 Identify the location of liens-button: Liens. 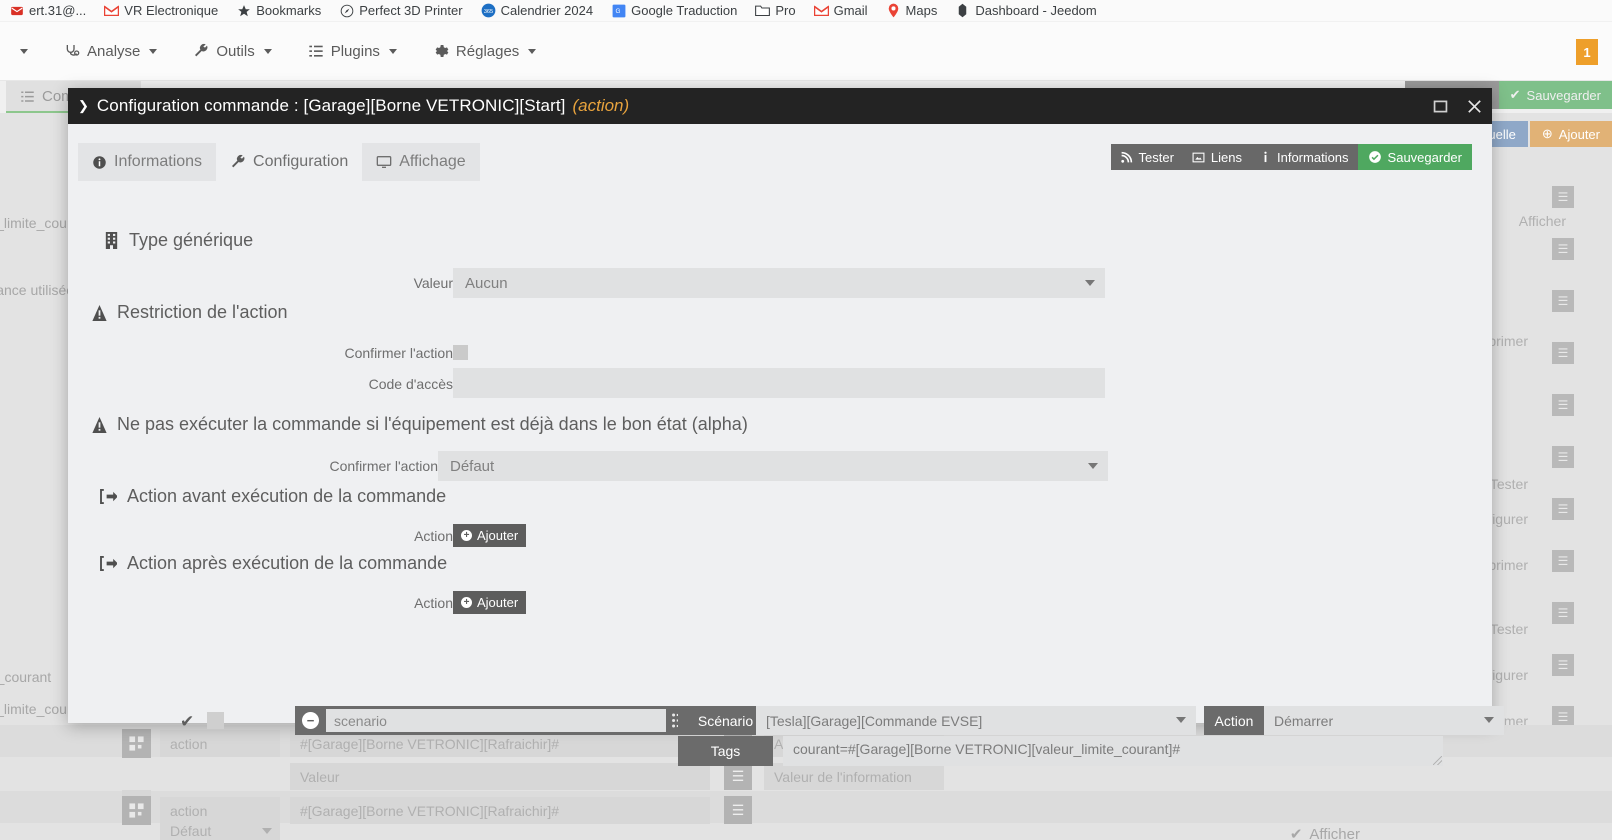
(1216, 157).